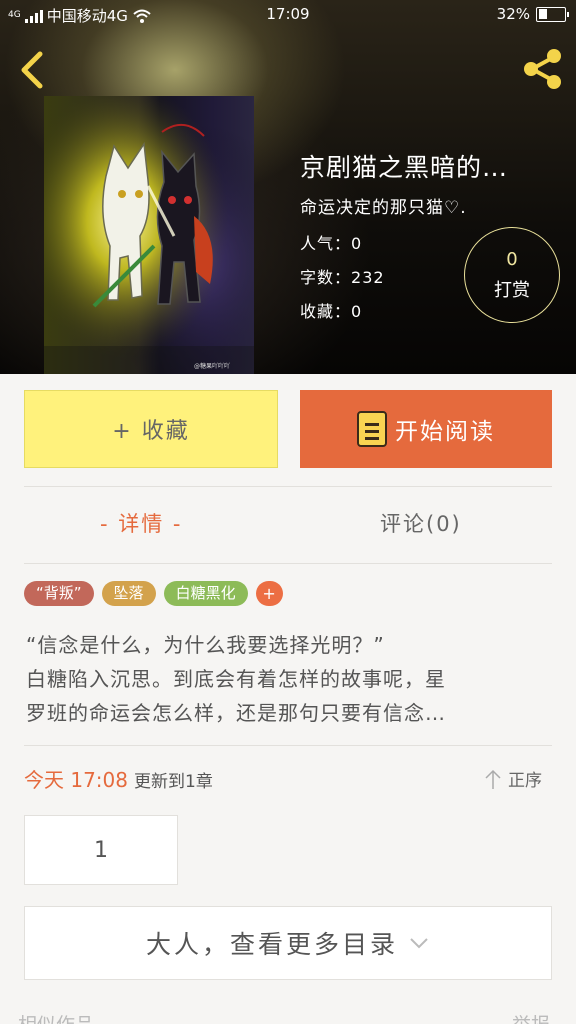 The image size is (576, 1024). Describe the element at coordinates (357, 311) in the screenshot. I see `stat-favorites-value: 0` at that location.